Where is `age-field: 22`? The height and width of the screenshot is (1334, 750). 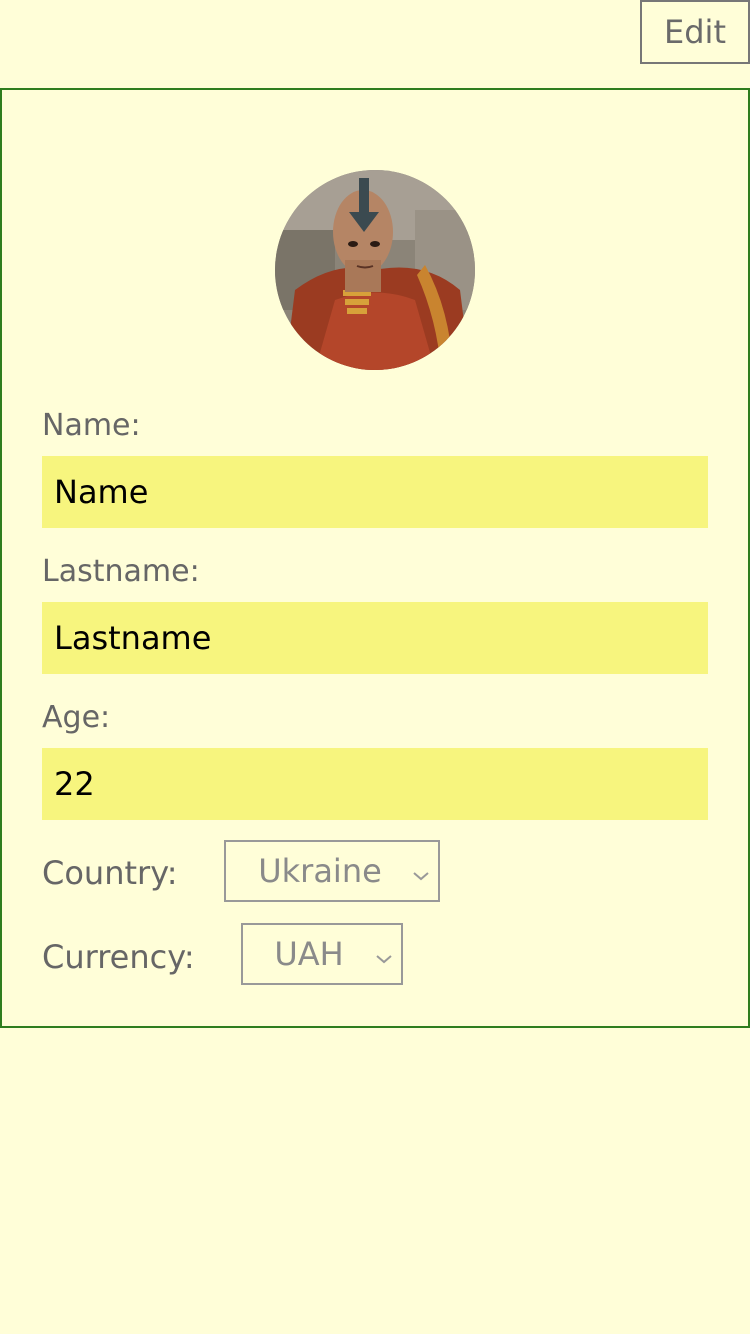 age-field: 22 is located at coordinates (375, 784).